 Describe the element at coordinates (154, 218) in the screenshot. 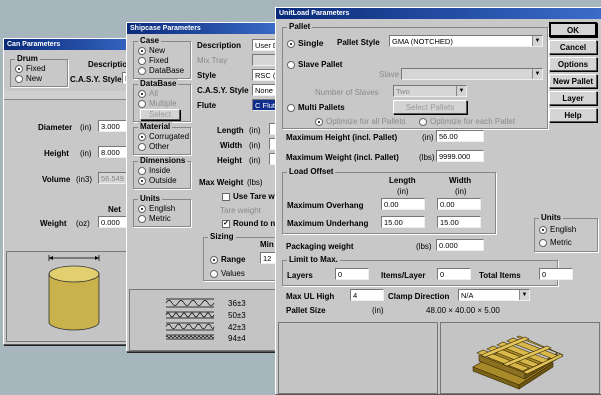

I see `ship-units-metric-radio: Metric` at that location.